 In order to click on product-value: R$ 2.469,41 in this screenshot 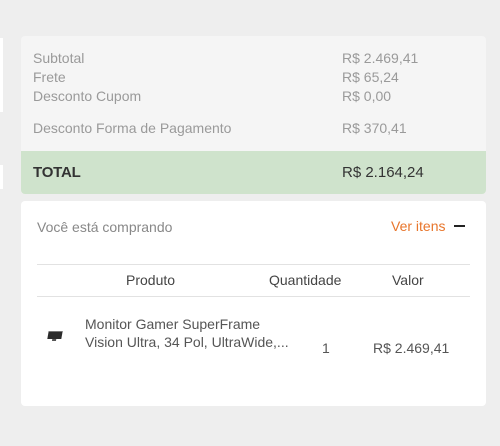, I will do `click(411, 348)`.